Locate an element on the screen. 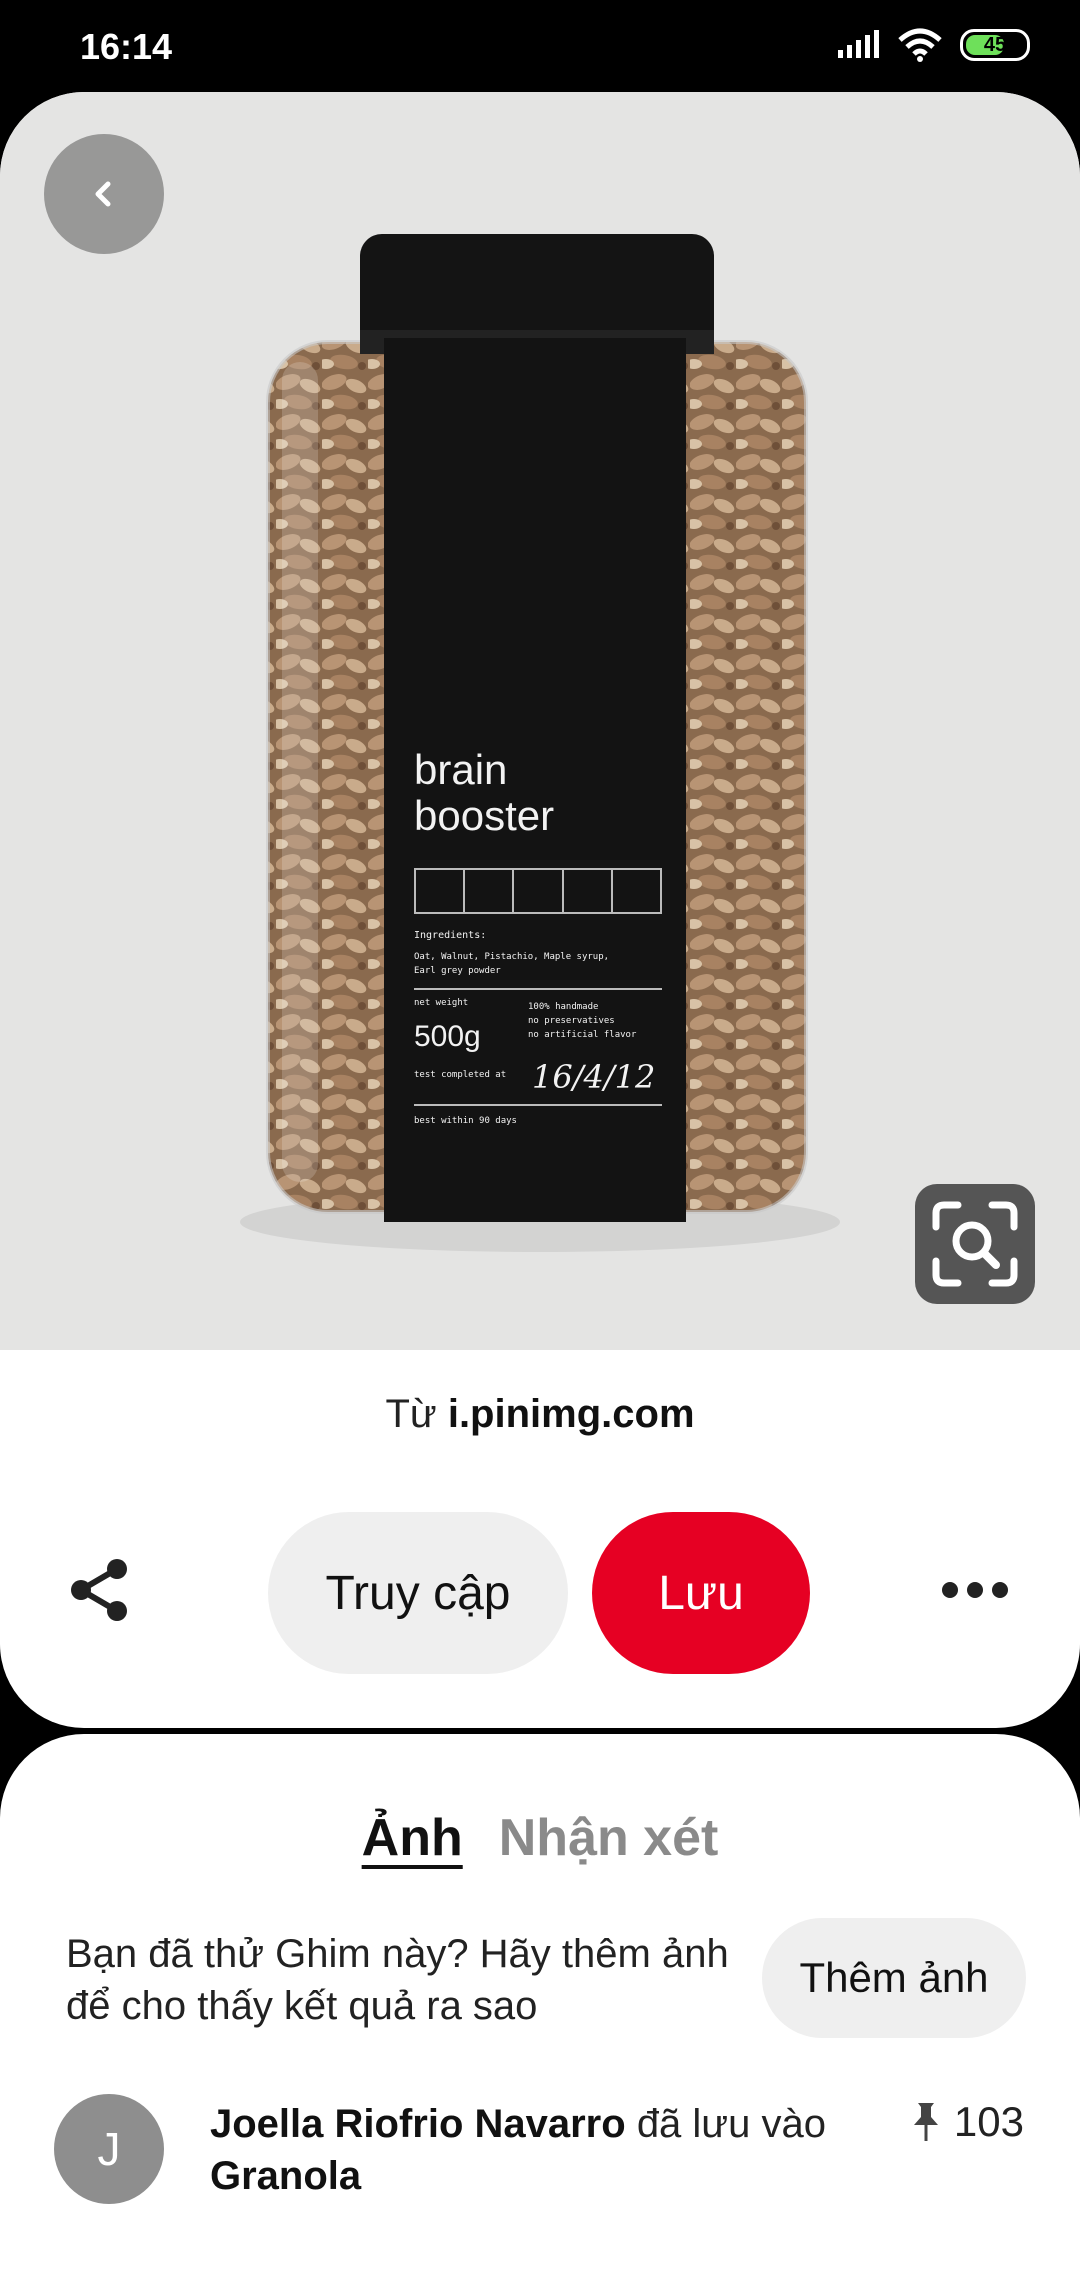 This screenshot has width=1080, height=2294. status-time: 16:14 is located at coordinates (126, 46).